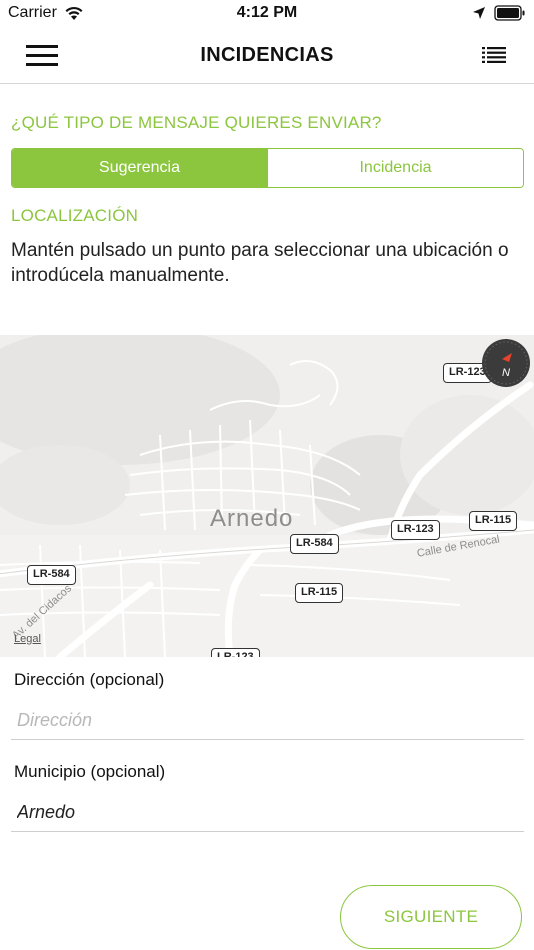  I want to click on location-arrow-icon, so click(479, 13).